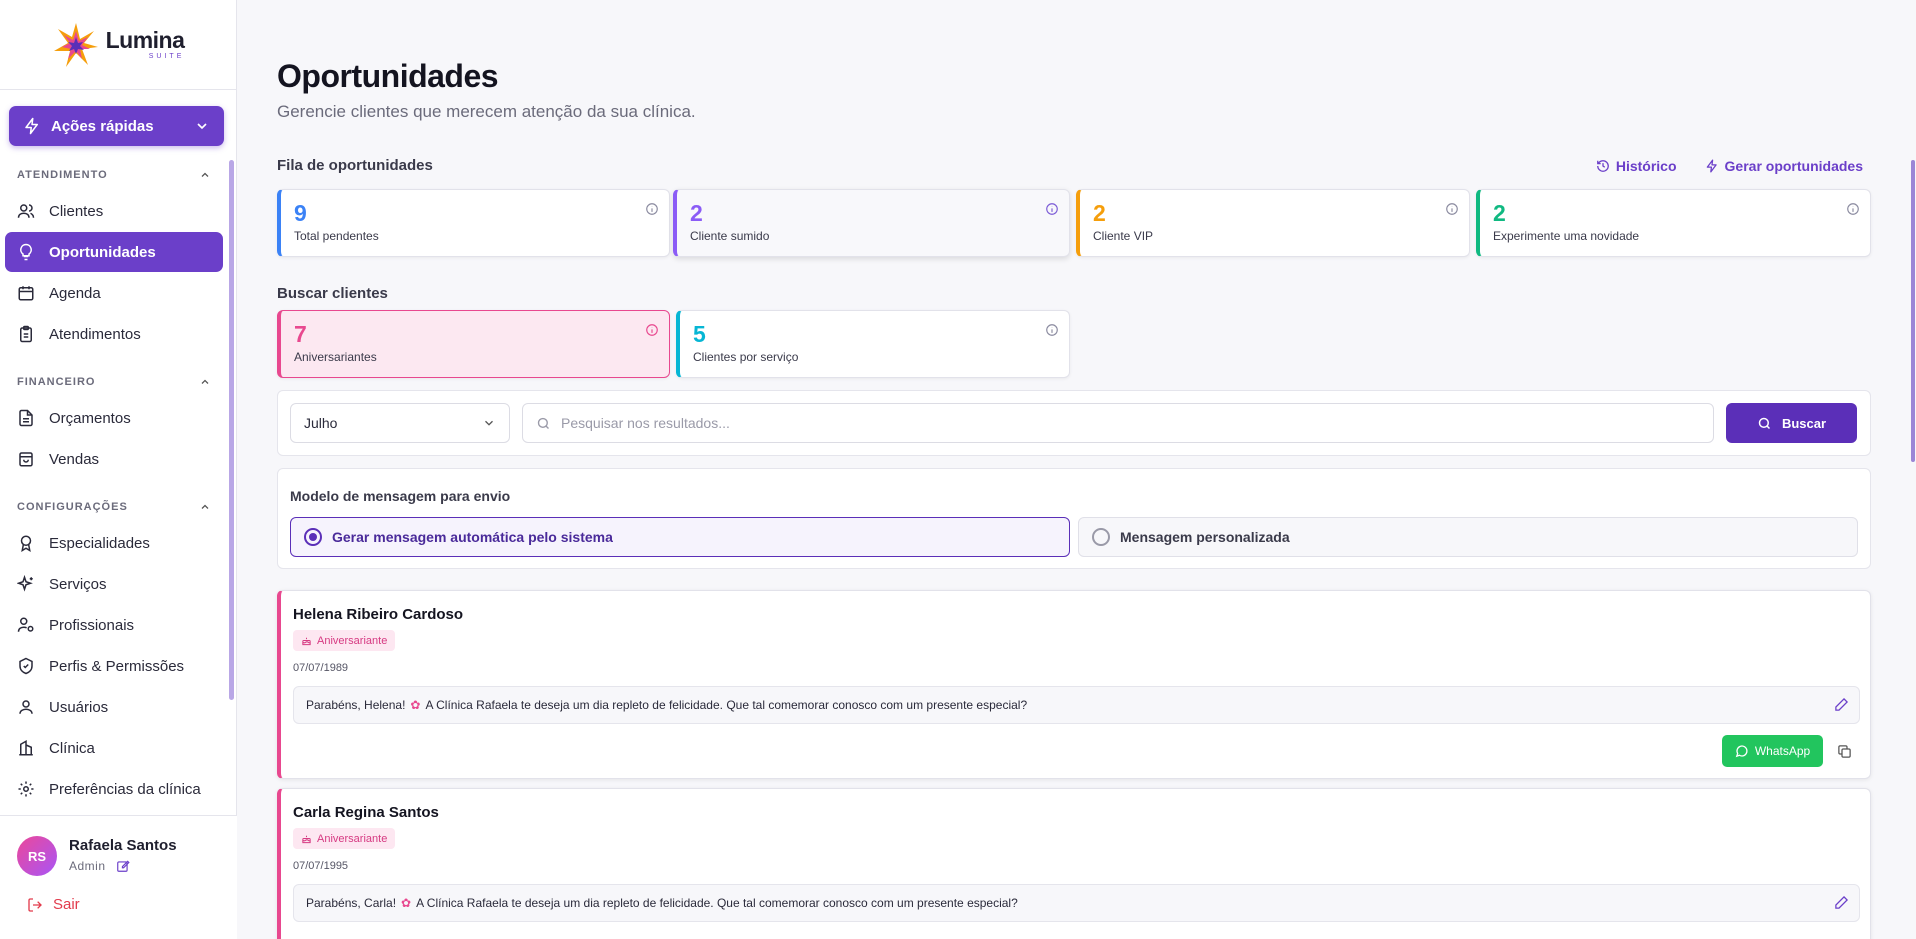  Describe the element at coordinates (871, 223) in the screenshot. I see `stat-cliente-sumido: 2 Cliente sumido` at that location.